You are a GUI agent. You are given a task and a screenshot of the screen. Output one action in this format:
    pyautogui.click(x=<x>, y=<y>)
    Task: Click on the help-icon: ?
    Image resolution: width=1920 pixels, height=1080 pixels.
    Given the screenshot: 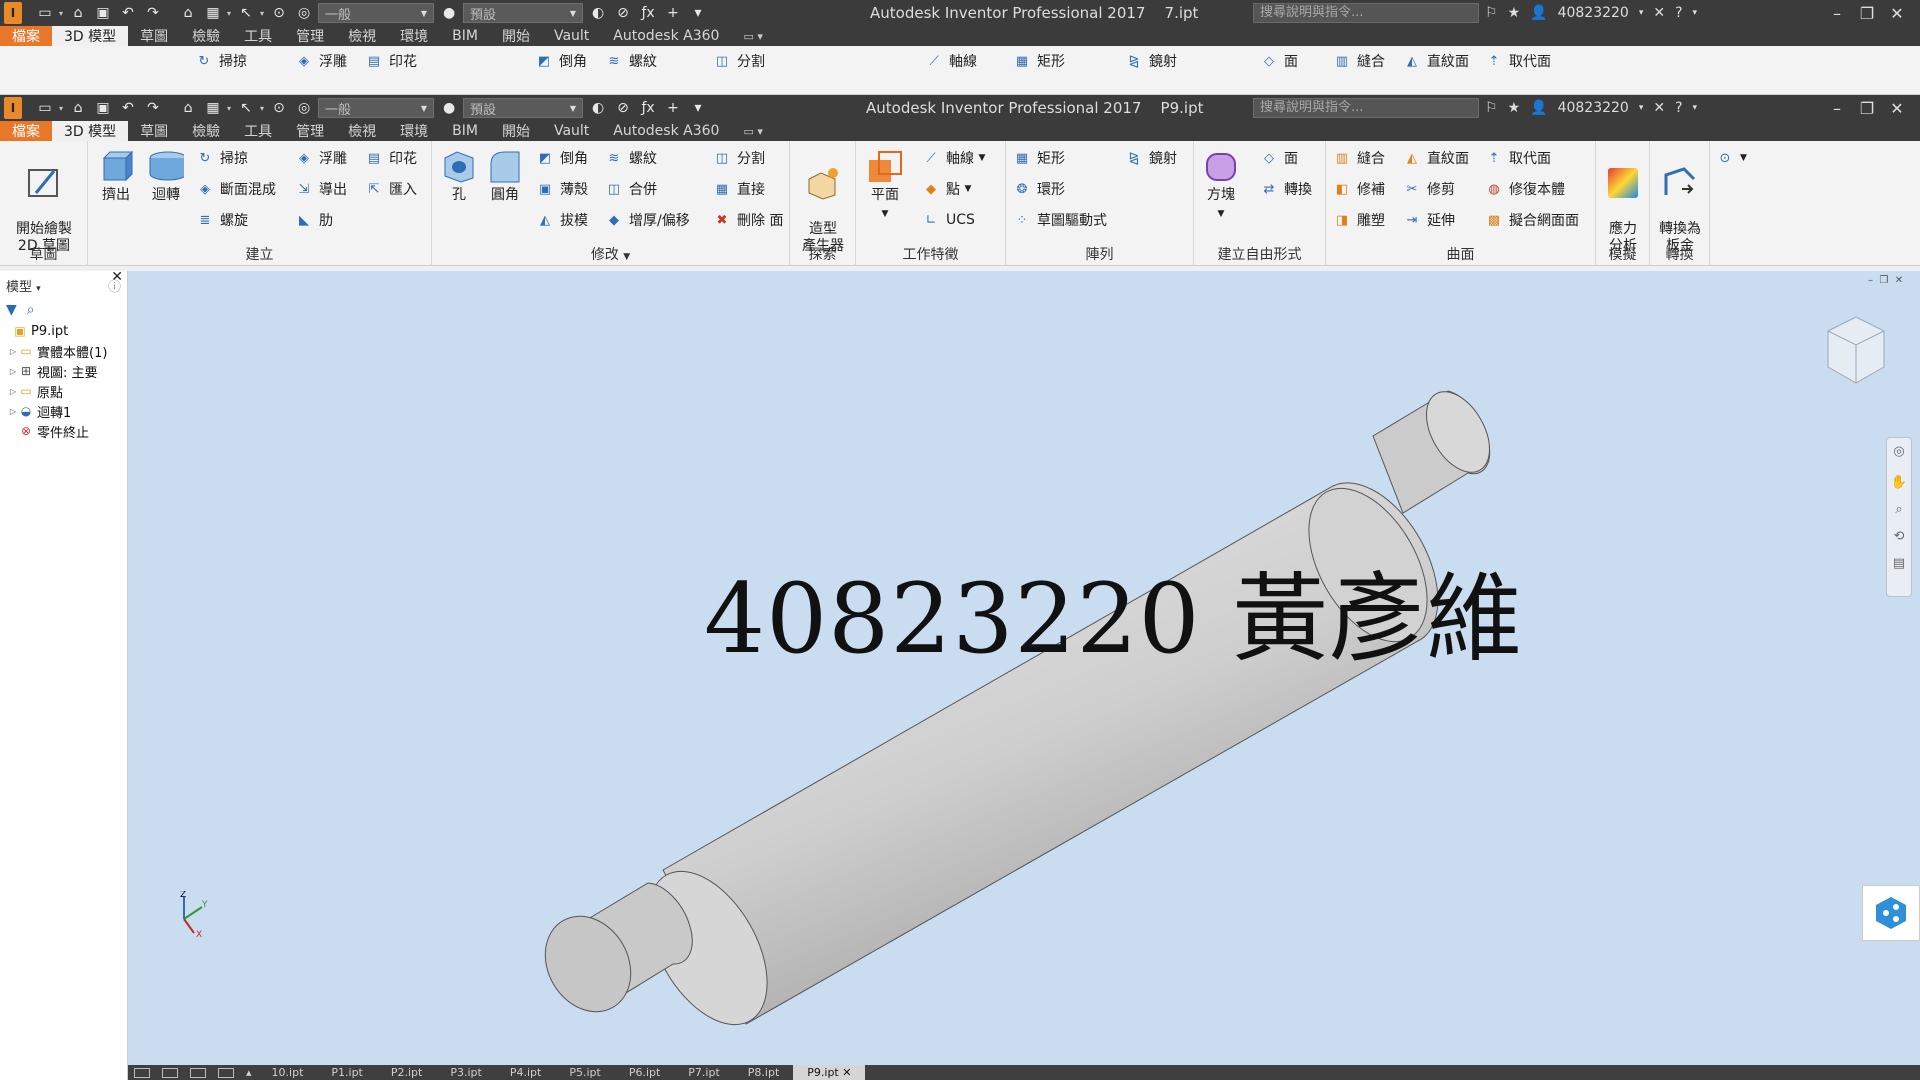 What is the action you would take?
    pyautogui.click(x=1678, y=108)
    